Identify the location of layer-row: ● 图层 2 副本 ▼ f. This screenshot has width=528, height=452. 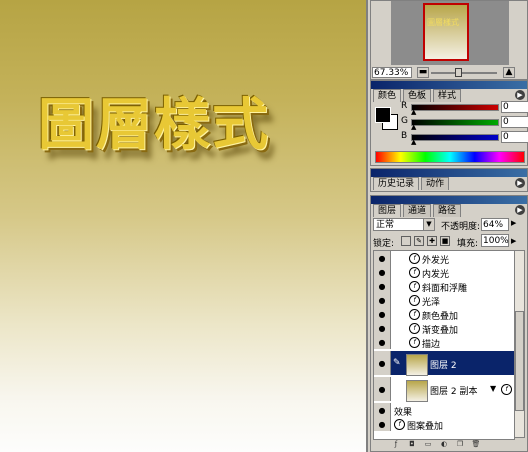
(444, 389).